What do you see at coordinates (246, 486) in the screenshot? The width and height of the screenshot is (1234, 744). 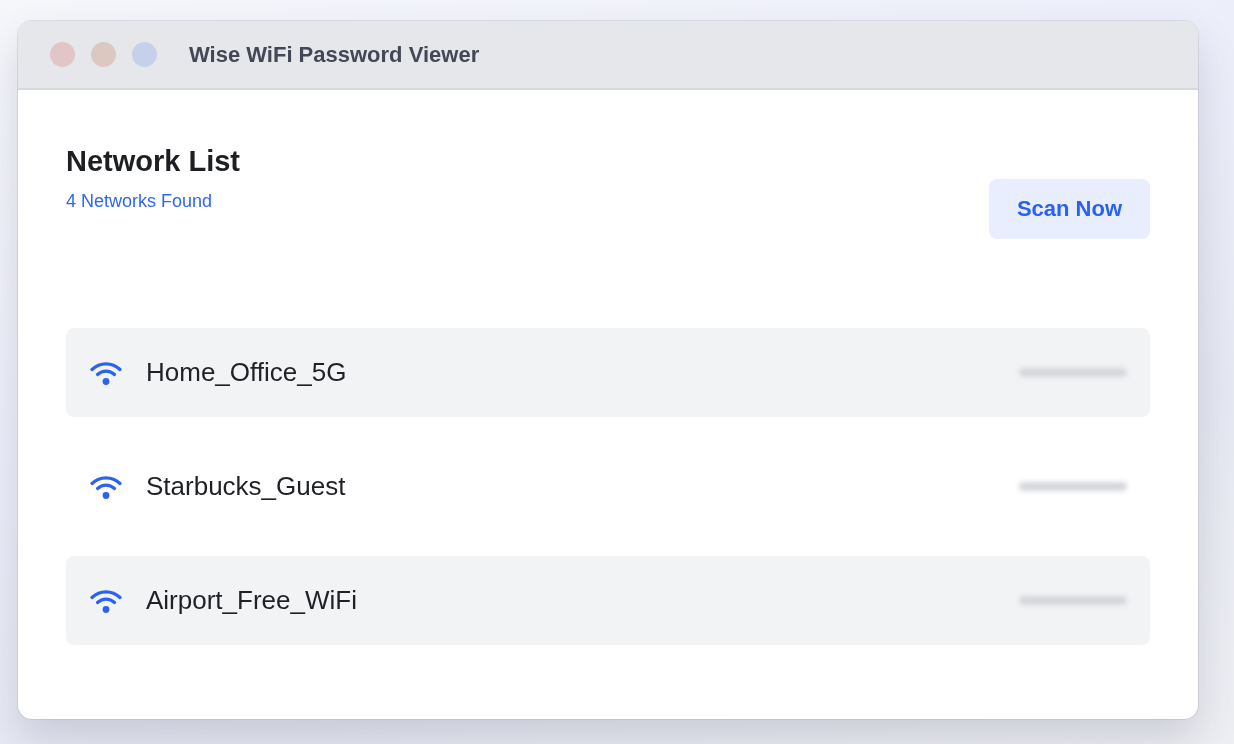 I see `network-name: Starbucks_Guest` at bounding box center [246, 486].